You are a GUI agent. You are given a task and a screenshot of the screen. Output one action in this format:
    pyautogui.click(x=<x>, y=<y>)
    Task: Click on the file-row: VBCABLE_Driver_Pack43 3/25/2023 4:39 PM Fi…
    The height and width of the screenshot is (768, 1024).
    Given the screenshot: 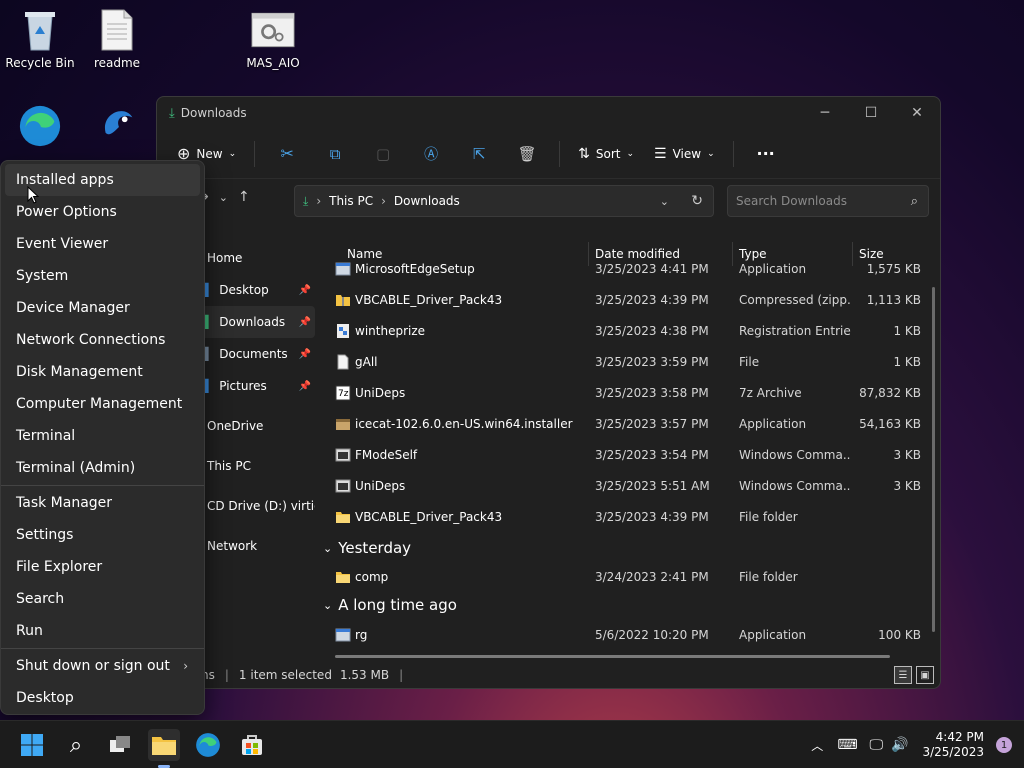 What is the action you would take?
    pyautogui.click(x=630, y=517)
    